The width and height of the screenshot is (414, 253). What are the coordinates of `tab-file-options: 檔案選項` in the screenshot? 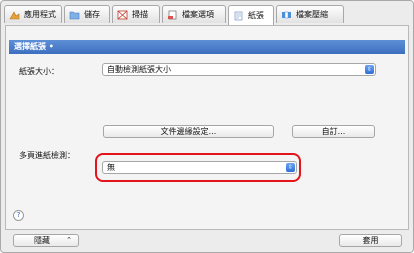 It's located at (194, 14).